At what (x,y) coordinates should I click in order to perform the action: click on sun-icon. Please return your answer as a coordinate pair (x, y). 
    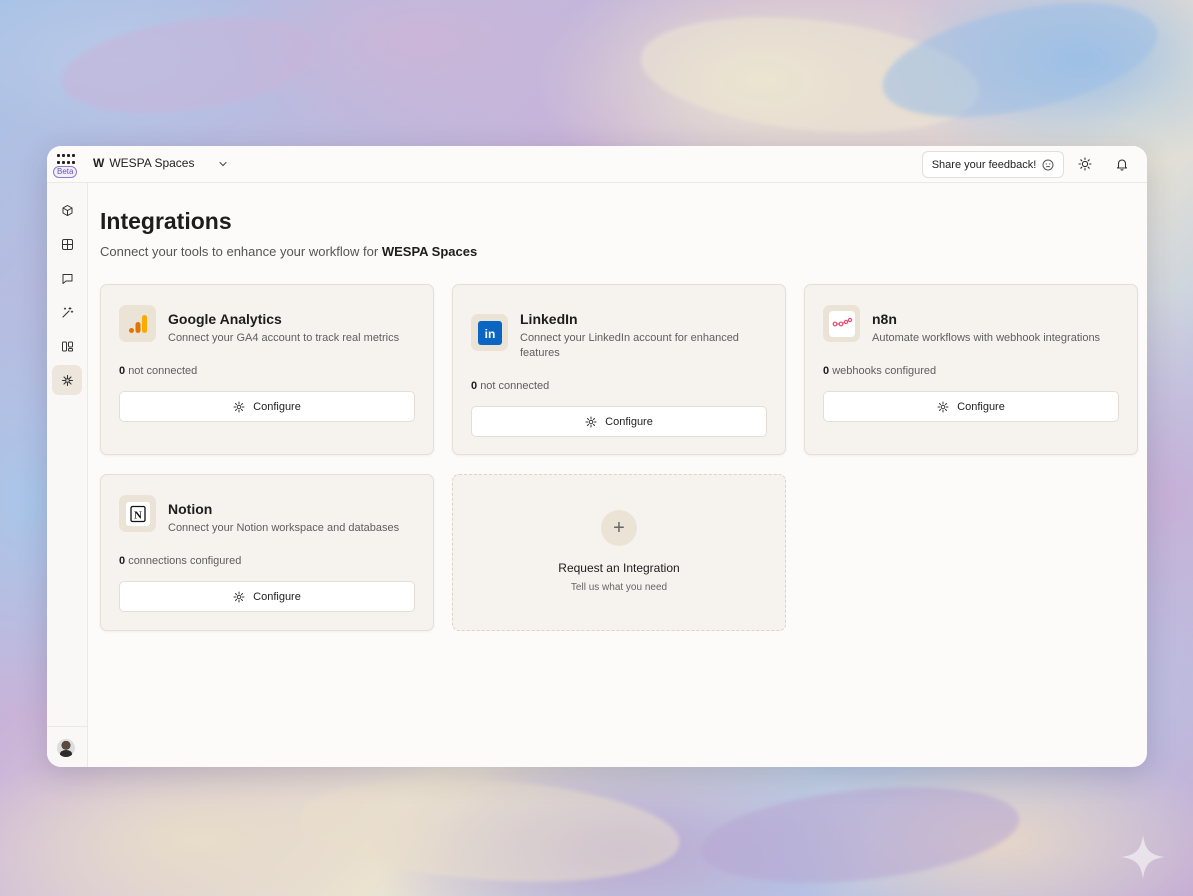
    Looking at the image, I should click on (1085, 164).